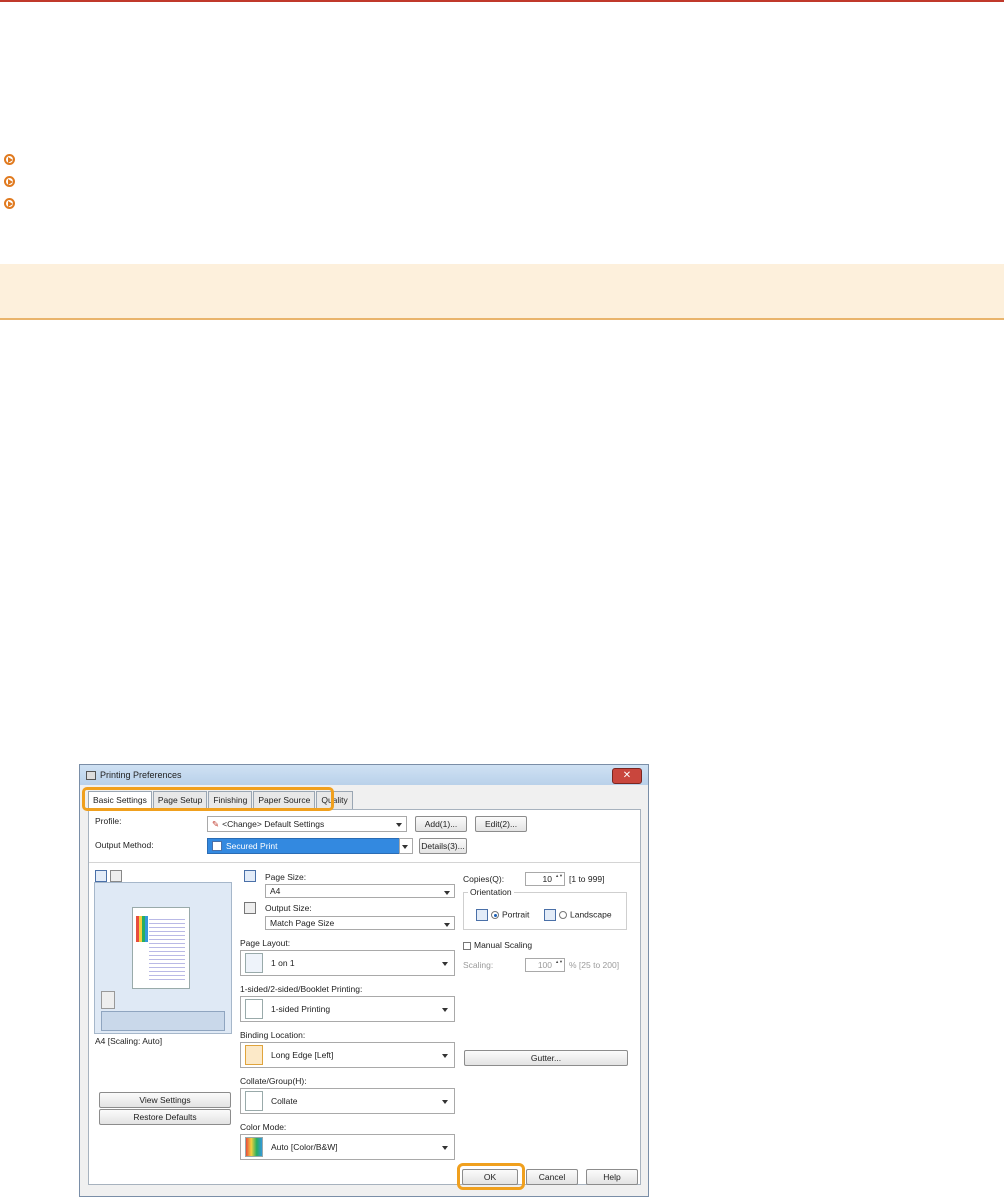 The width and height of the screenshot is (1004, 1197). I want to click on page-layout-value: 1 on 1, so click(283, 963).